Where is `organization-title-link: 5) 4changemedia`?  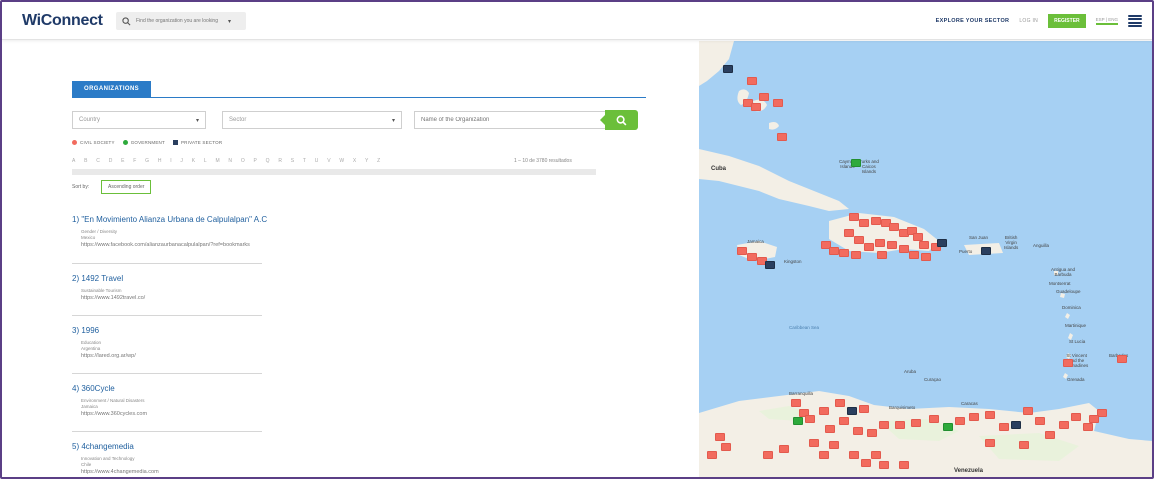
organization-title-link: 5) 4changemedia is located at coordinates (115, 446).